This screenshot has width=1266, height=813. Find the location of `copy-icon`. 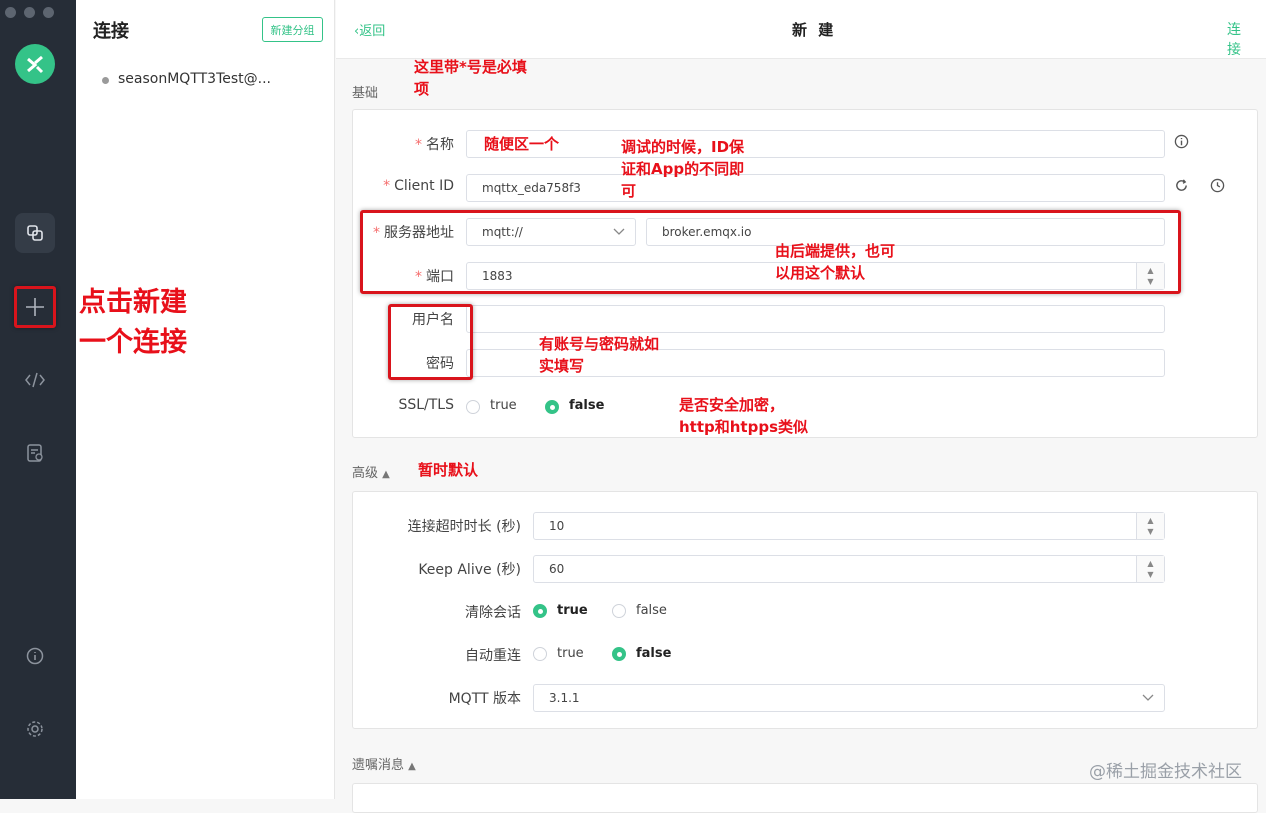

copy-icon is located at coordinates (35, 233).